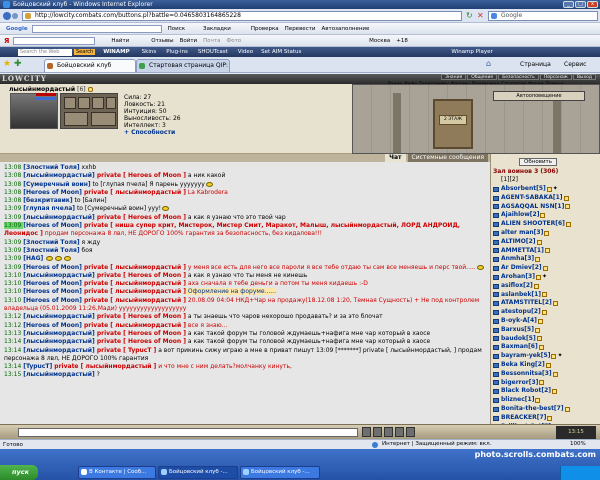 The height and width of the screenshot is (480, 600). What do you see at coordinates (523, 189) in the screenshot?
I see `online-user-name: Absorbent[5]` at bounding box center [523, 189].